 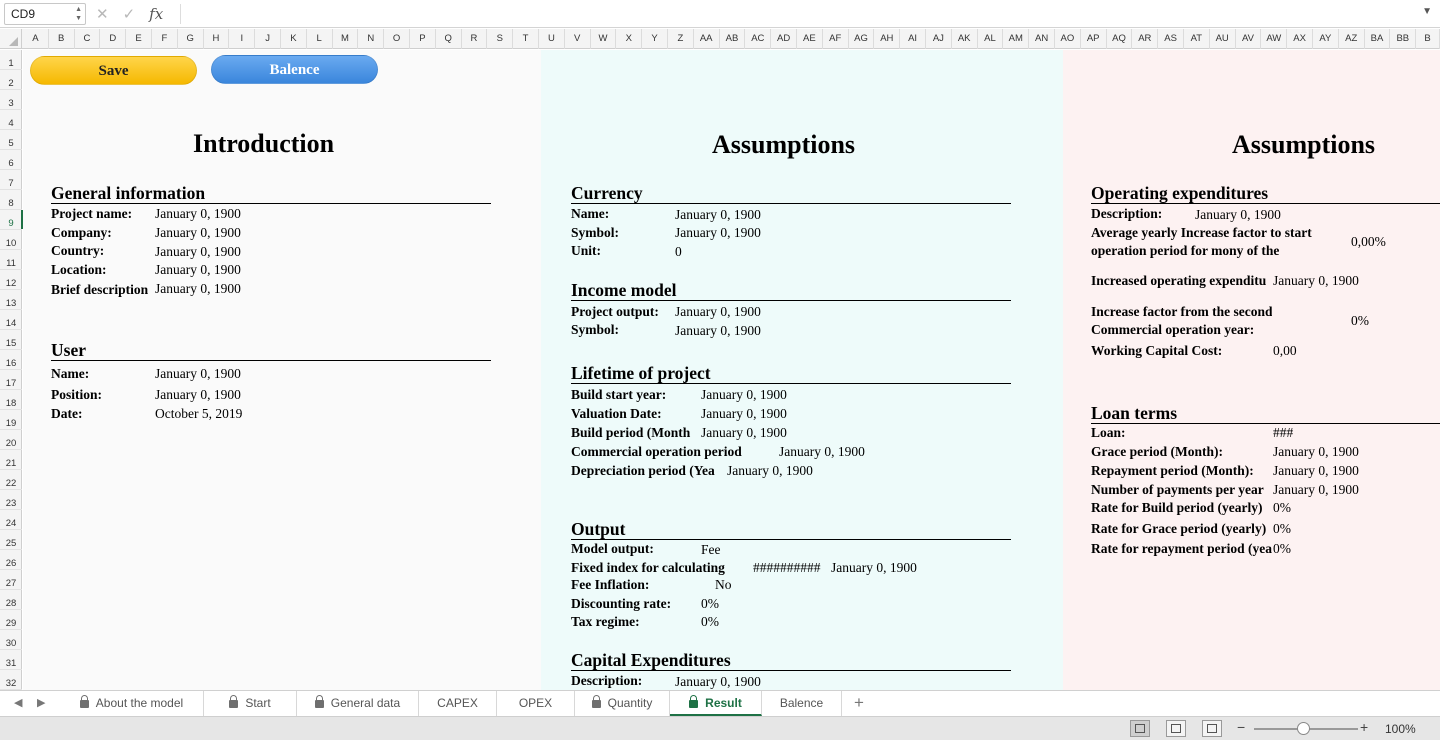 What do you see at coordinates (11, 360) in the screenshot?
I see `row-header-cell: 16` at bounding box center [11, 360].